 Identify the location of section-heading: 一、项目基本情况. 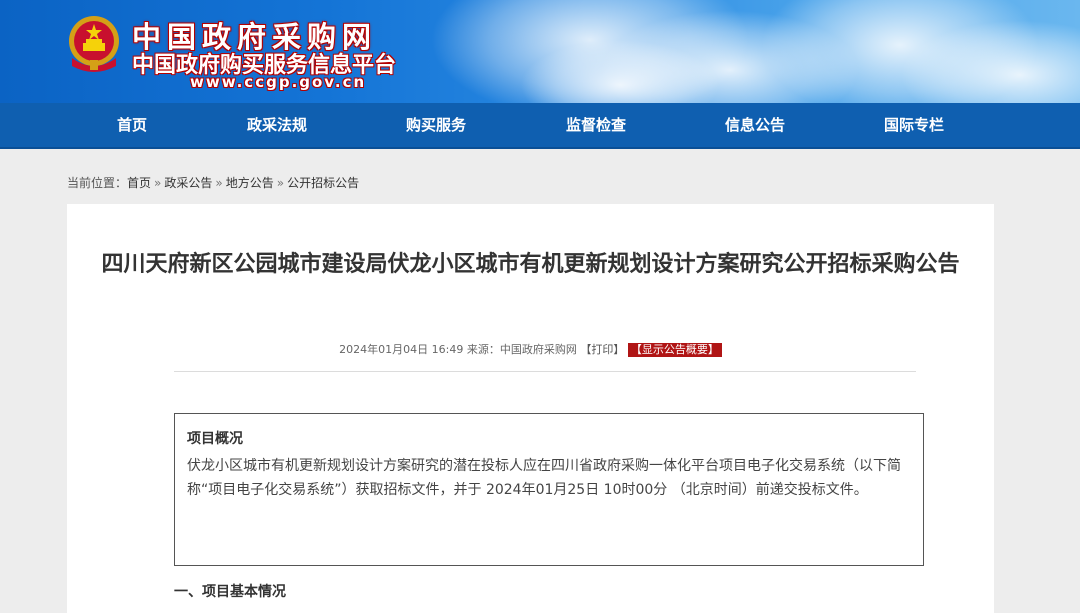
(230, 592).